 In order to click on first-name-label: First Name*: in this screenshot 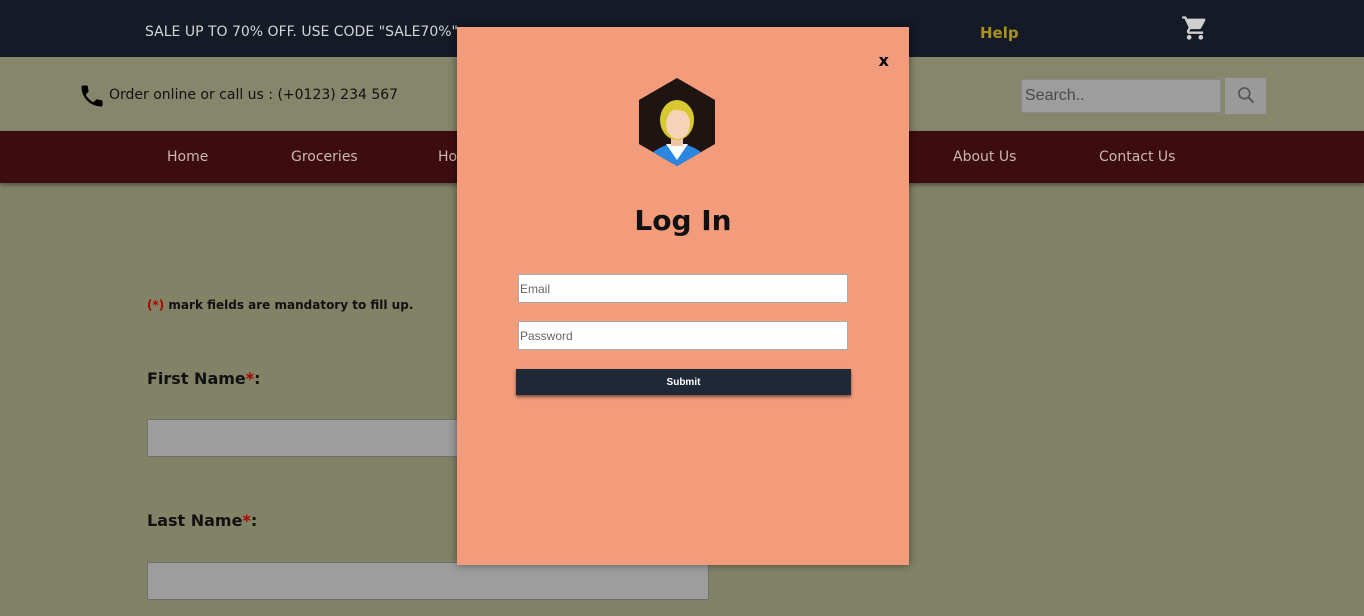, I will do `click(204, 378)`.